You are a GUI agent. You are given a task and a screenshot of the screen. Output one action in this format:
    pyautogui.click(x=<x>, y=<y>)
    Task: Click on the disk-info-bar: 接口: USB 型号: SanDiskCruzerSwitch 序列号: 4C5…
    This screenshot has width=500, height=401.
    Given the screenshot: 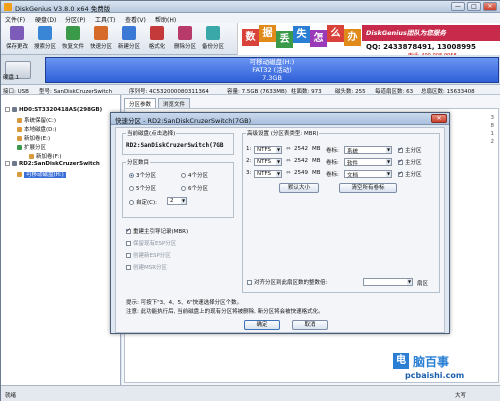 What is the action you would take?
    pyautogui.click(x=250, y=90)
    